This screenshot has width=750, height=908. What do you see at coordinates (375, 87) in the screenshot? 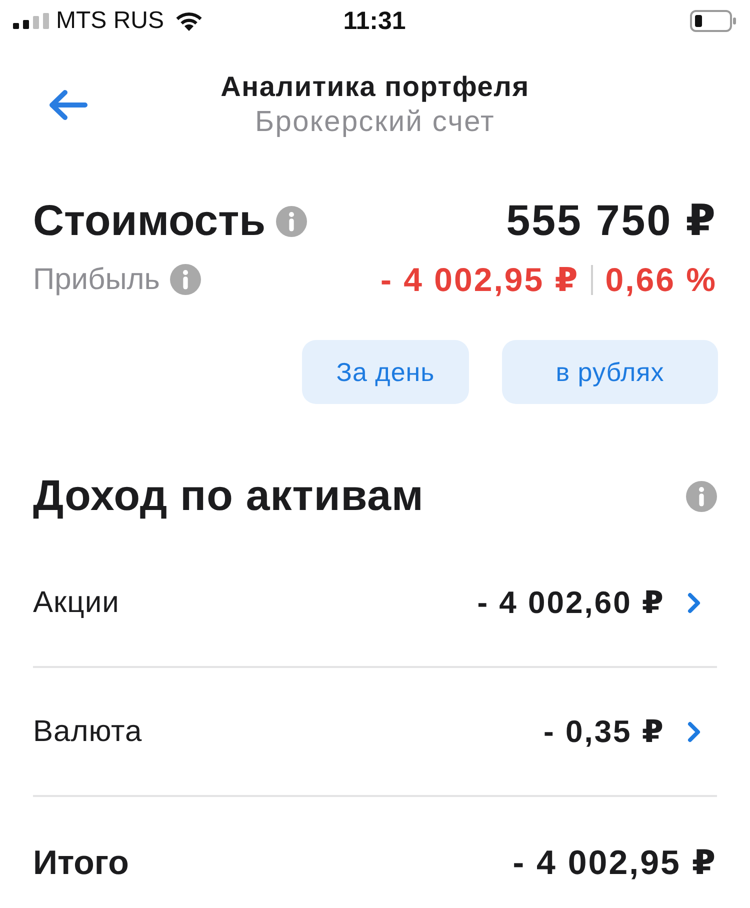
I see `screen-title: Аналитика портфеля` at bounding box center [375, 87].